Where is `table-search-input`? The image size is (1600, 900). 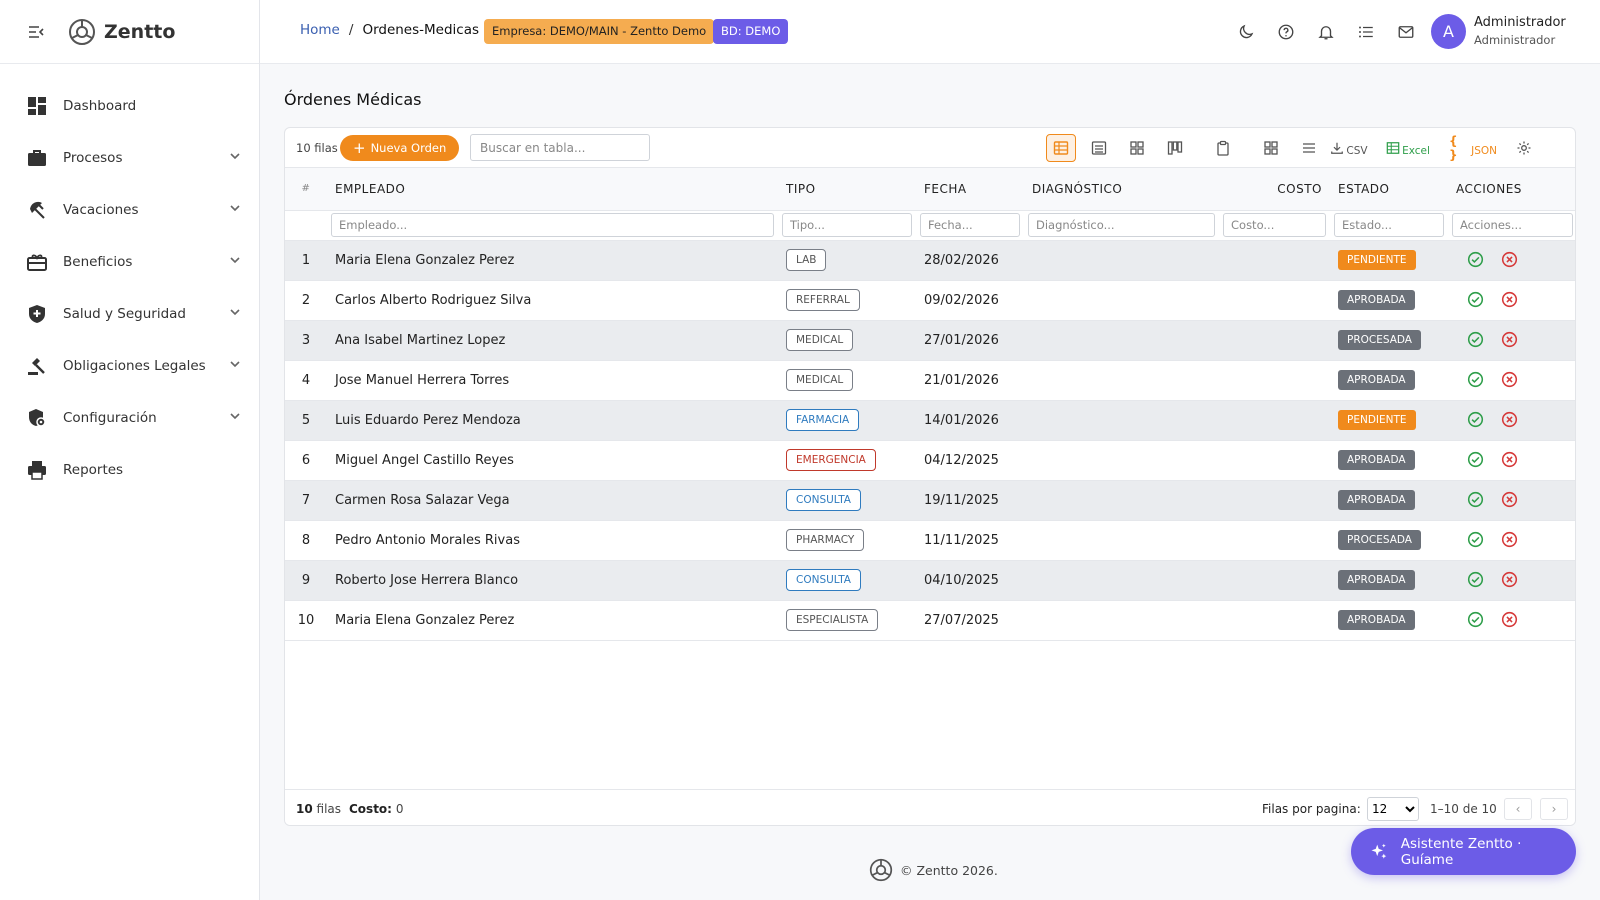
table-search-input is located at coordinates (560, 147).